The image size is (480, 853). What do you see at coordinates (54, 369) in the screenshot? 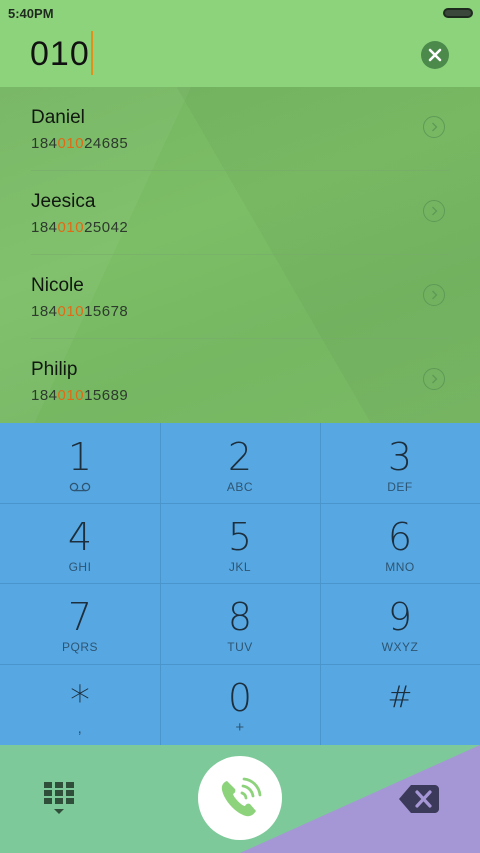
I see `contact-name: Philip` at bounding box center [54, 369].